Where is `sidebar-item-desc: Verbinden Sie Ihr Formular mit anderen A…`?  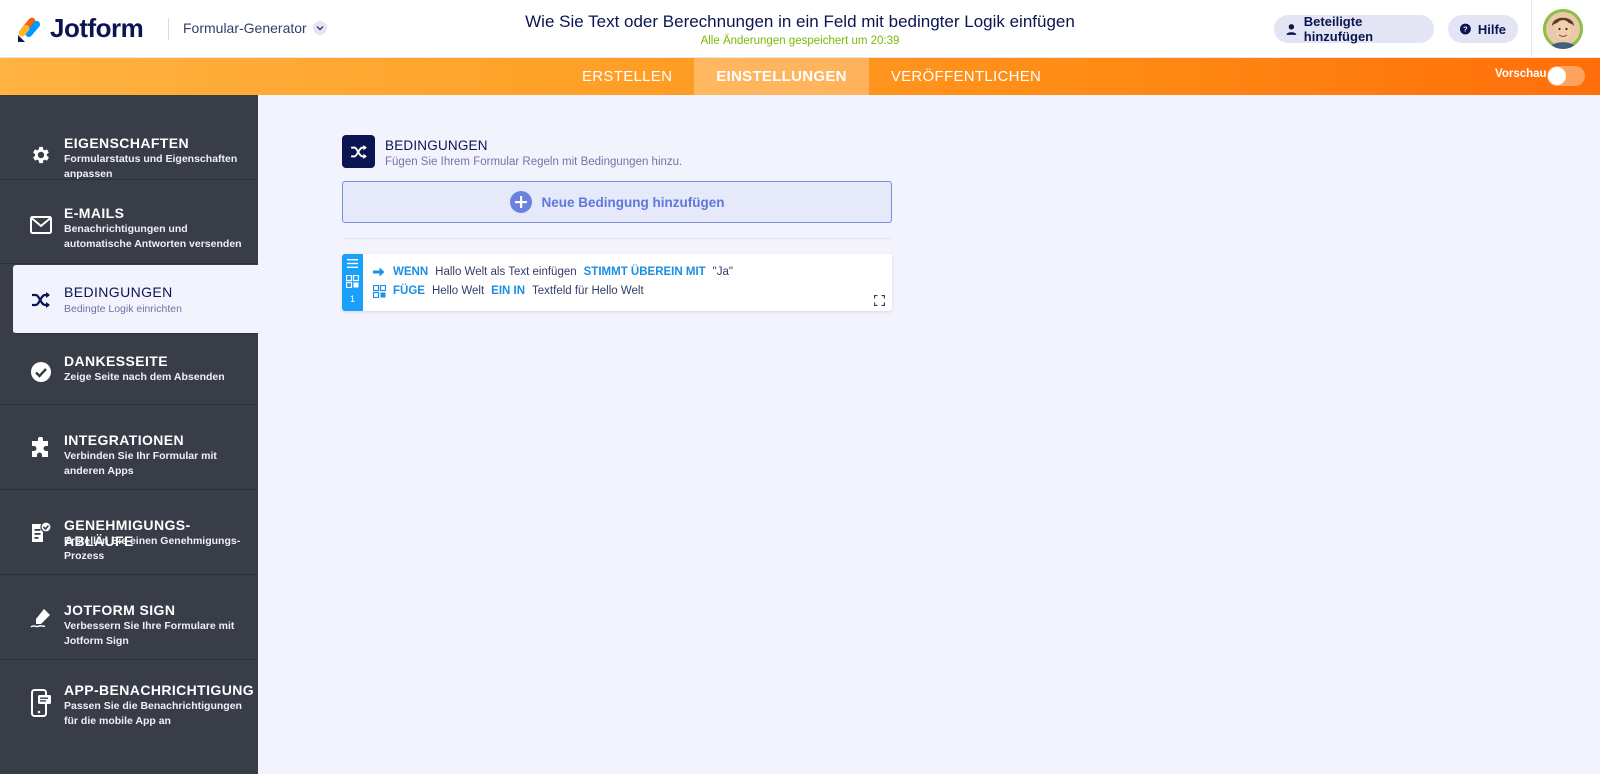 sidebar-item-desc: Verbinden Sie Ihr Formular mit anderen A… is located at coordinates (140, 463).